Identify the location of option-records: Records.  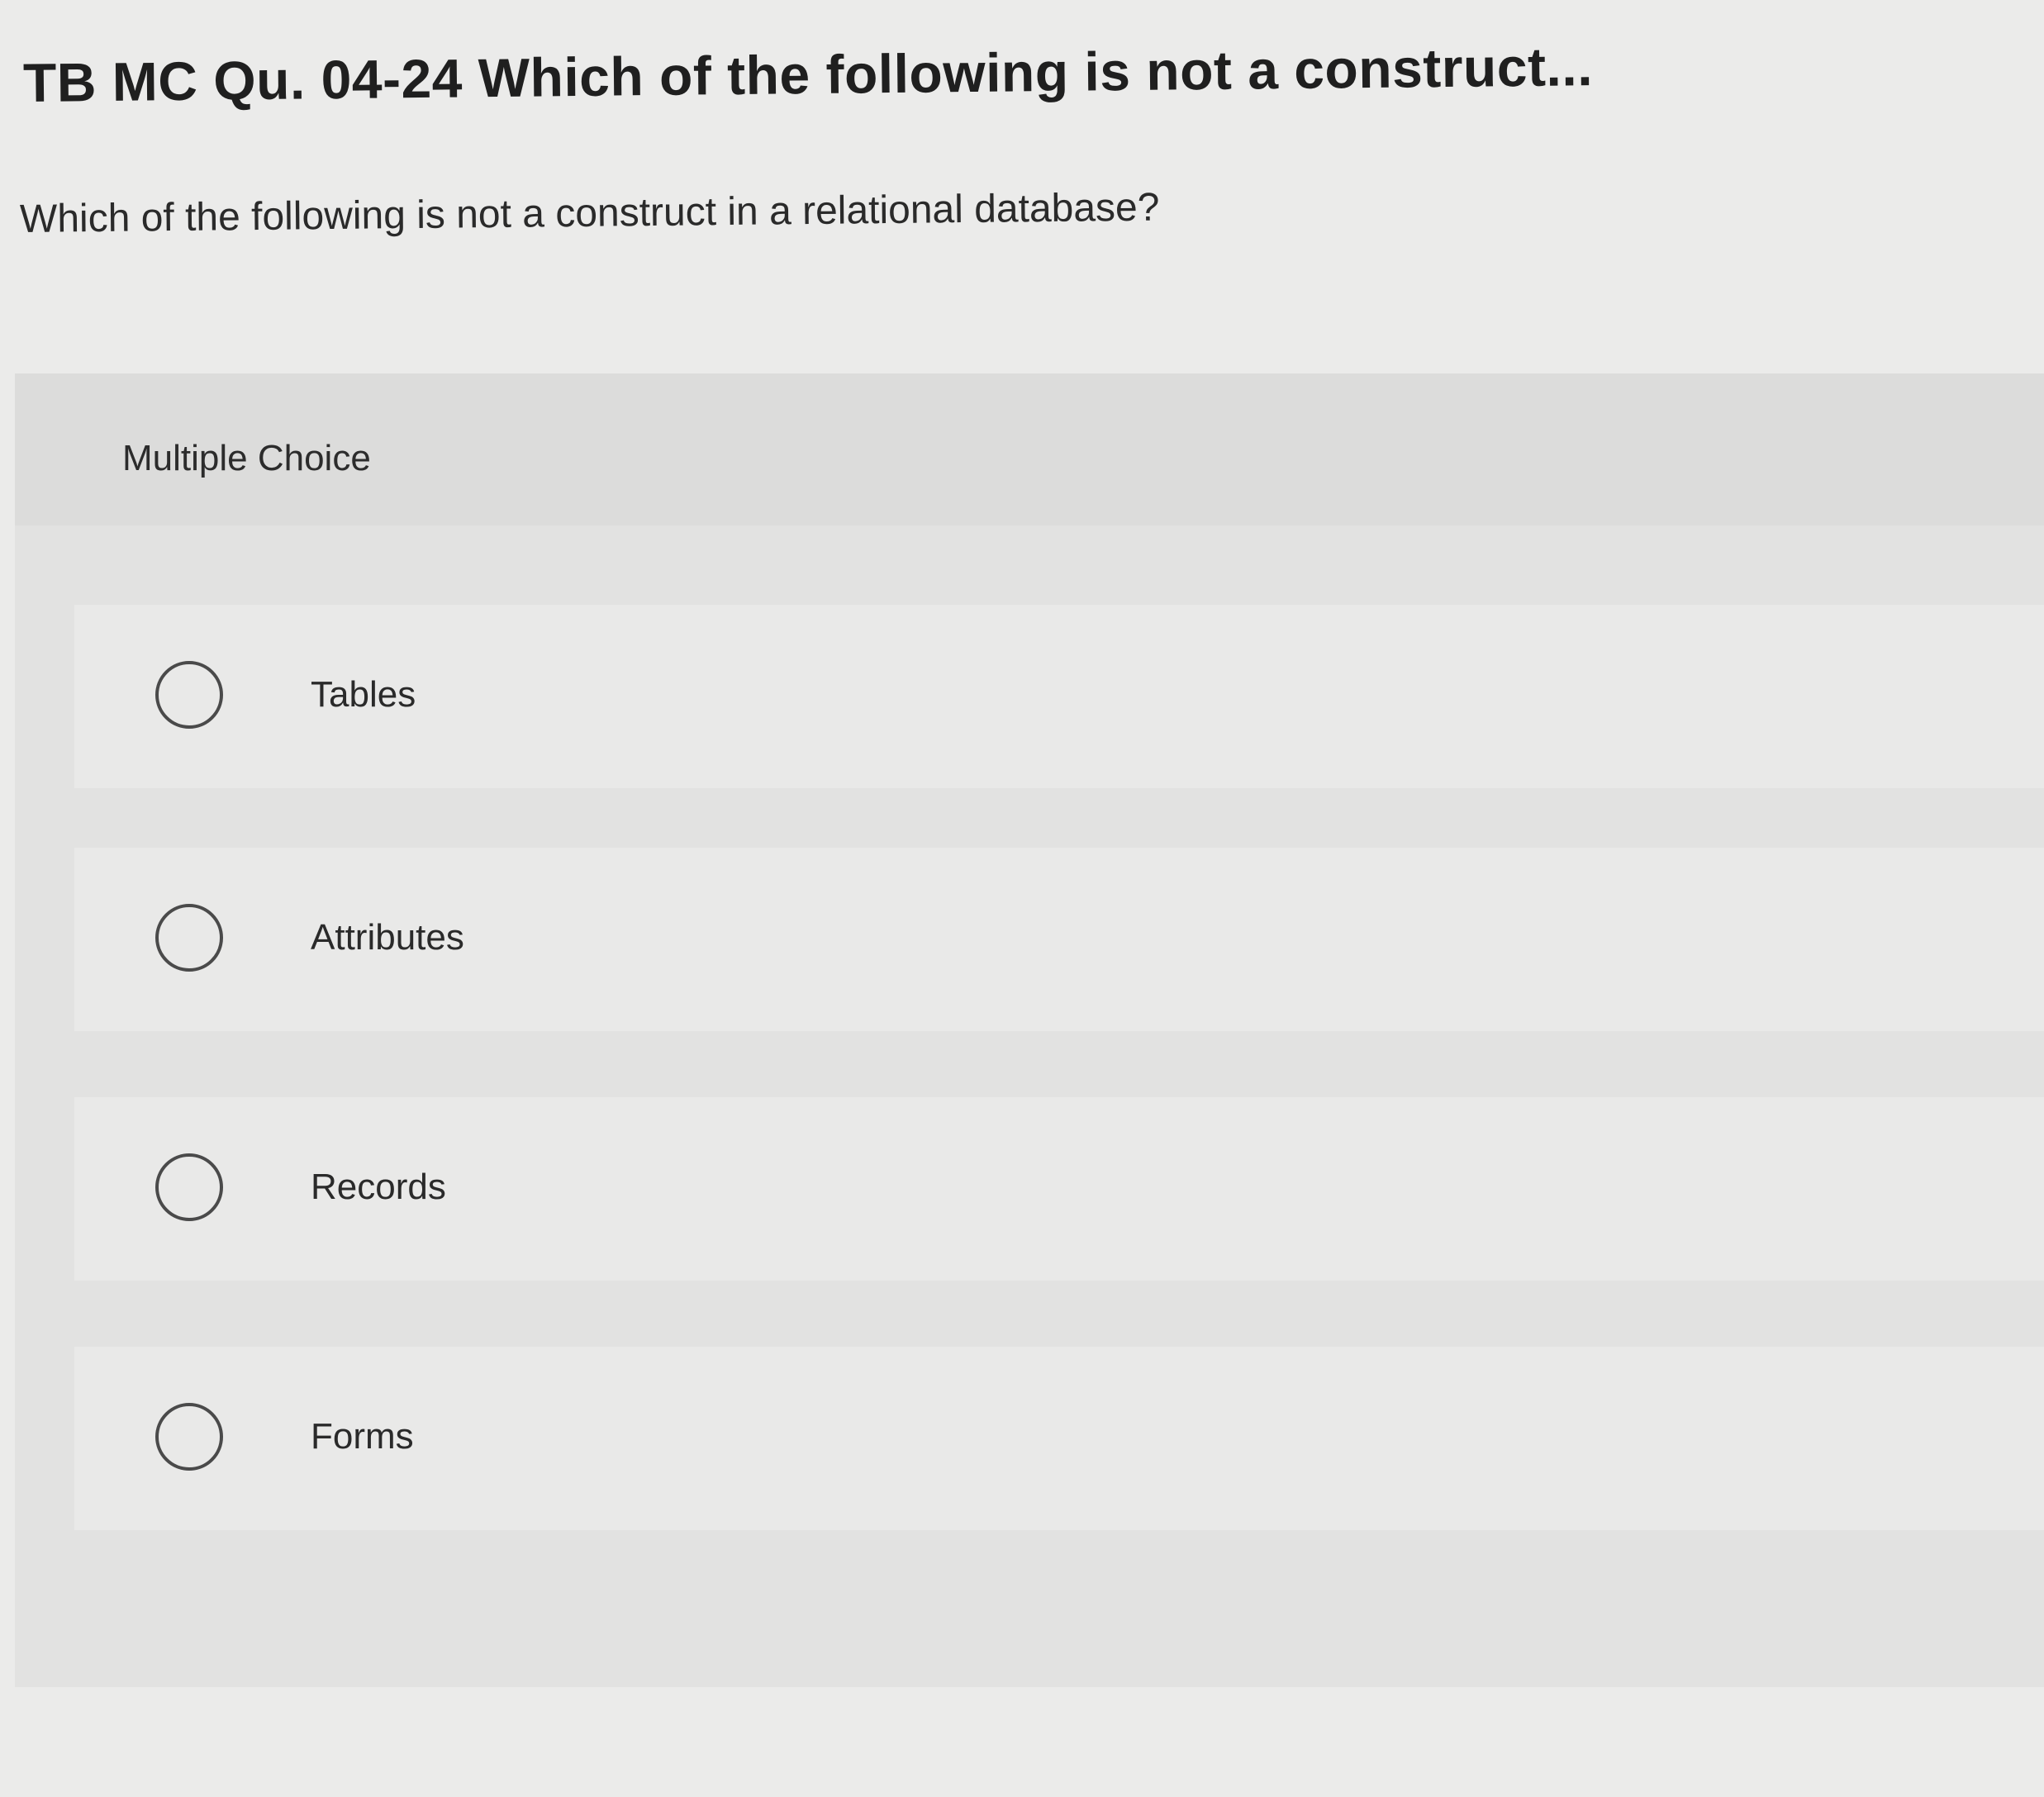
(1059, 1189).